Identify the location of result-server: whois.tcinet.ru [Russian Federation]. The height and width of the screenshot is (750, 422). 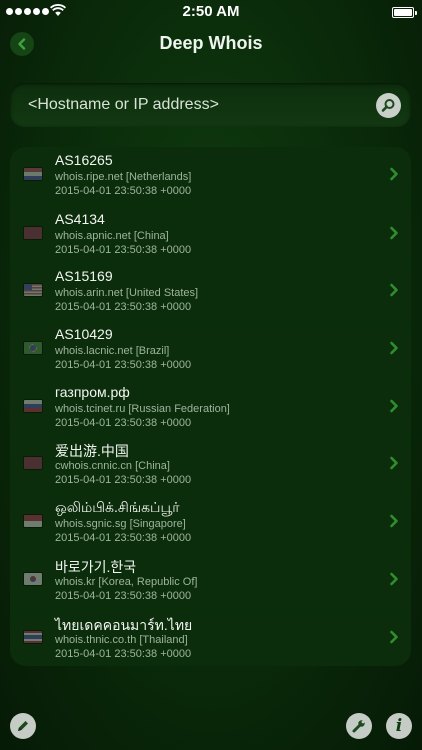
(142, 408).